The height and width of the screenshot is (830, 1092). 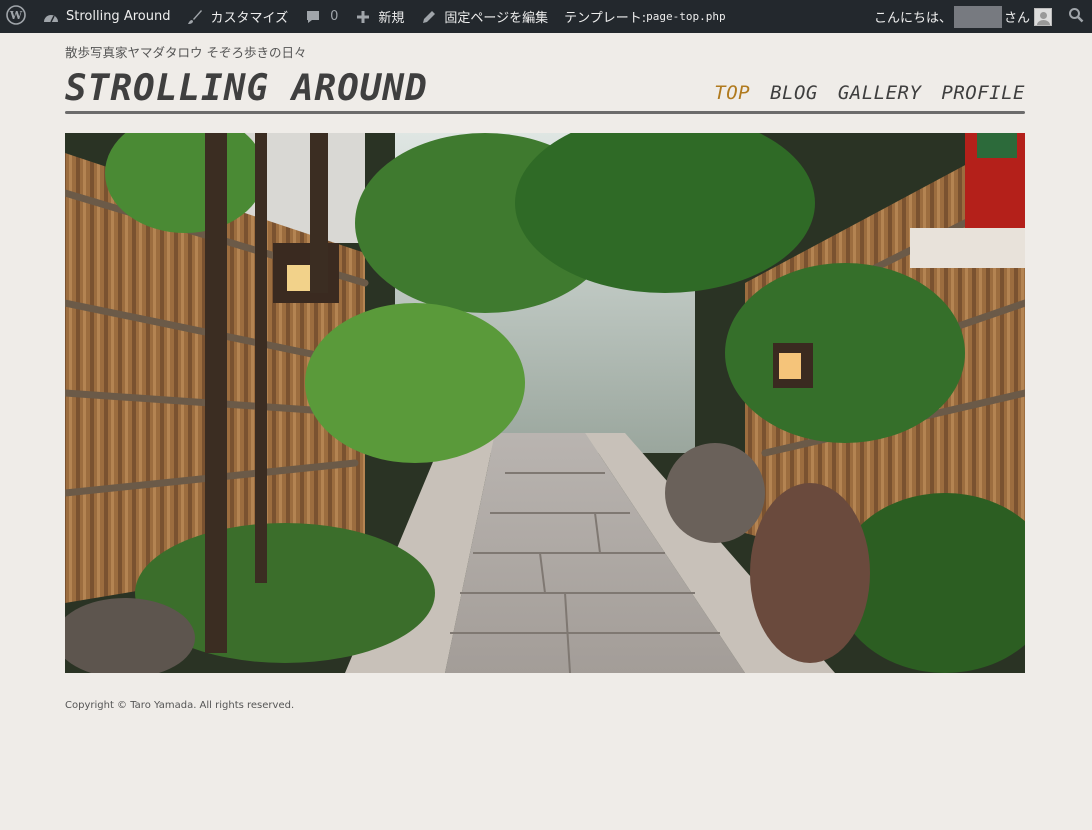 I want to click on template-info: テンプレート: page-top.php, so click(x=644, y=16).